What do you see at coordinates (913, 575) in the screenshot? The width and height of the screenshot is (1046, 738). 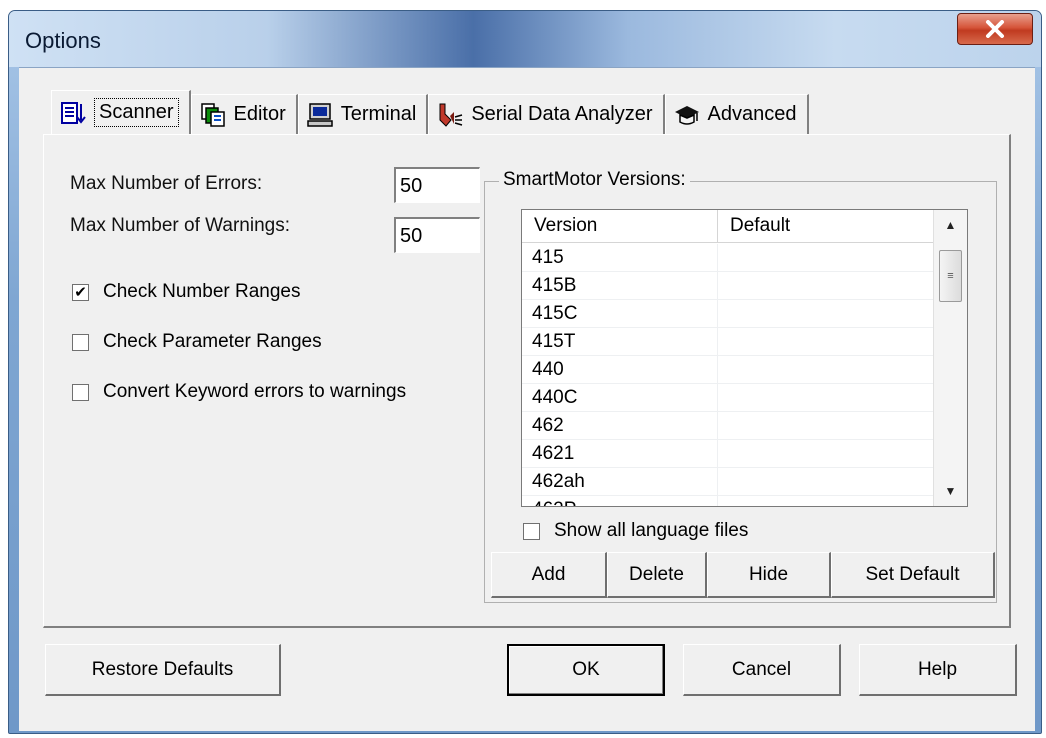 I see `set-default-button: Set Default` at bounding box center [913, 575].